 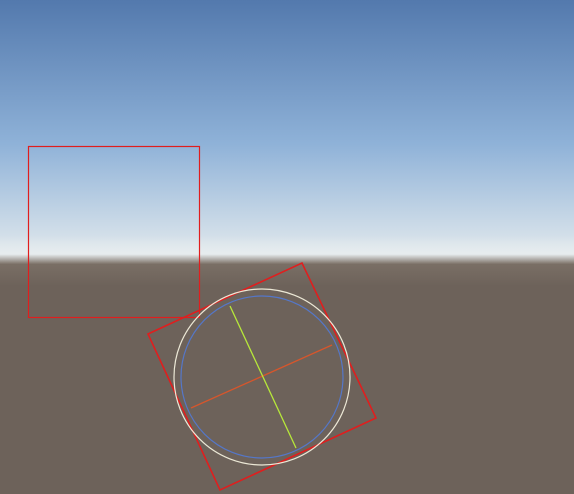 I want to click on sphere-outer-gizmo, so click(x=262, y=377).